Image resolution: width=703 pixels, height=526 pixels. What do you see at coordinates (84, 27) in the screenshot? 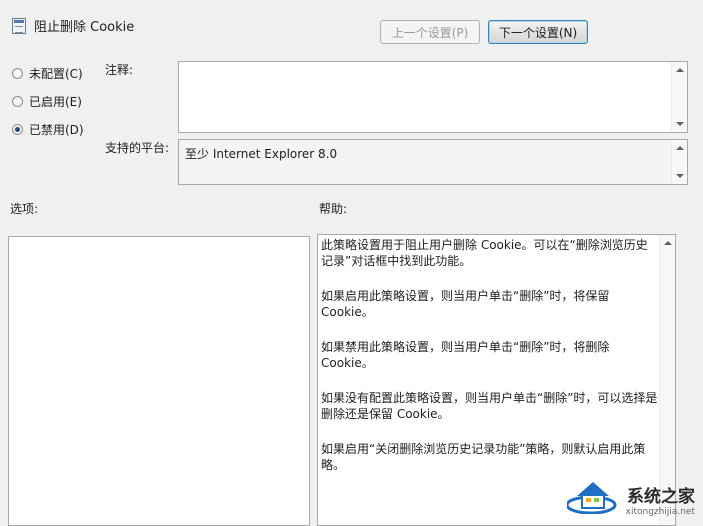
I see `policy-title: 阻止删除 Cookie` at bounding box center [84, 27].